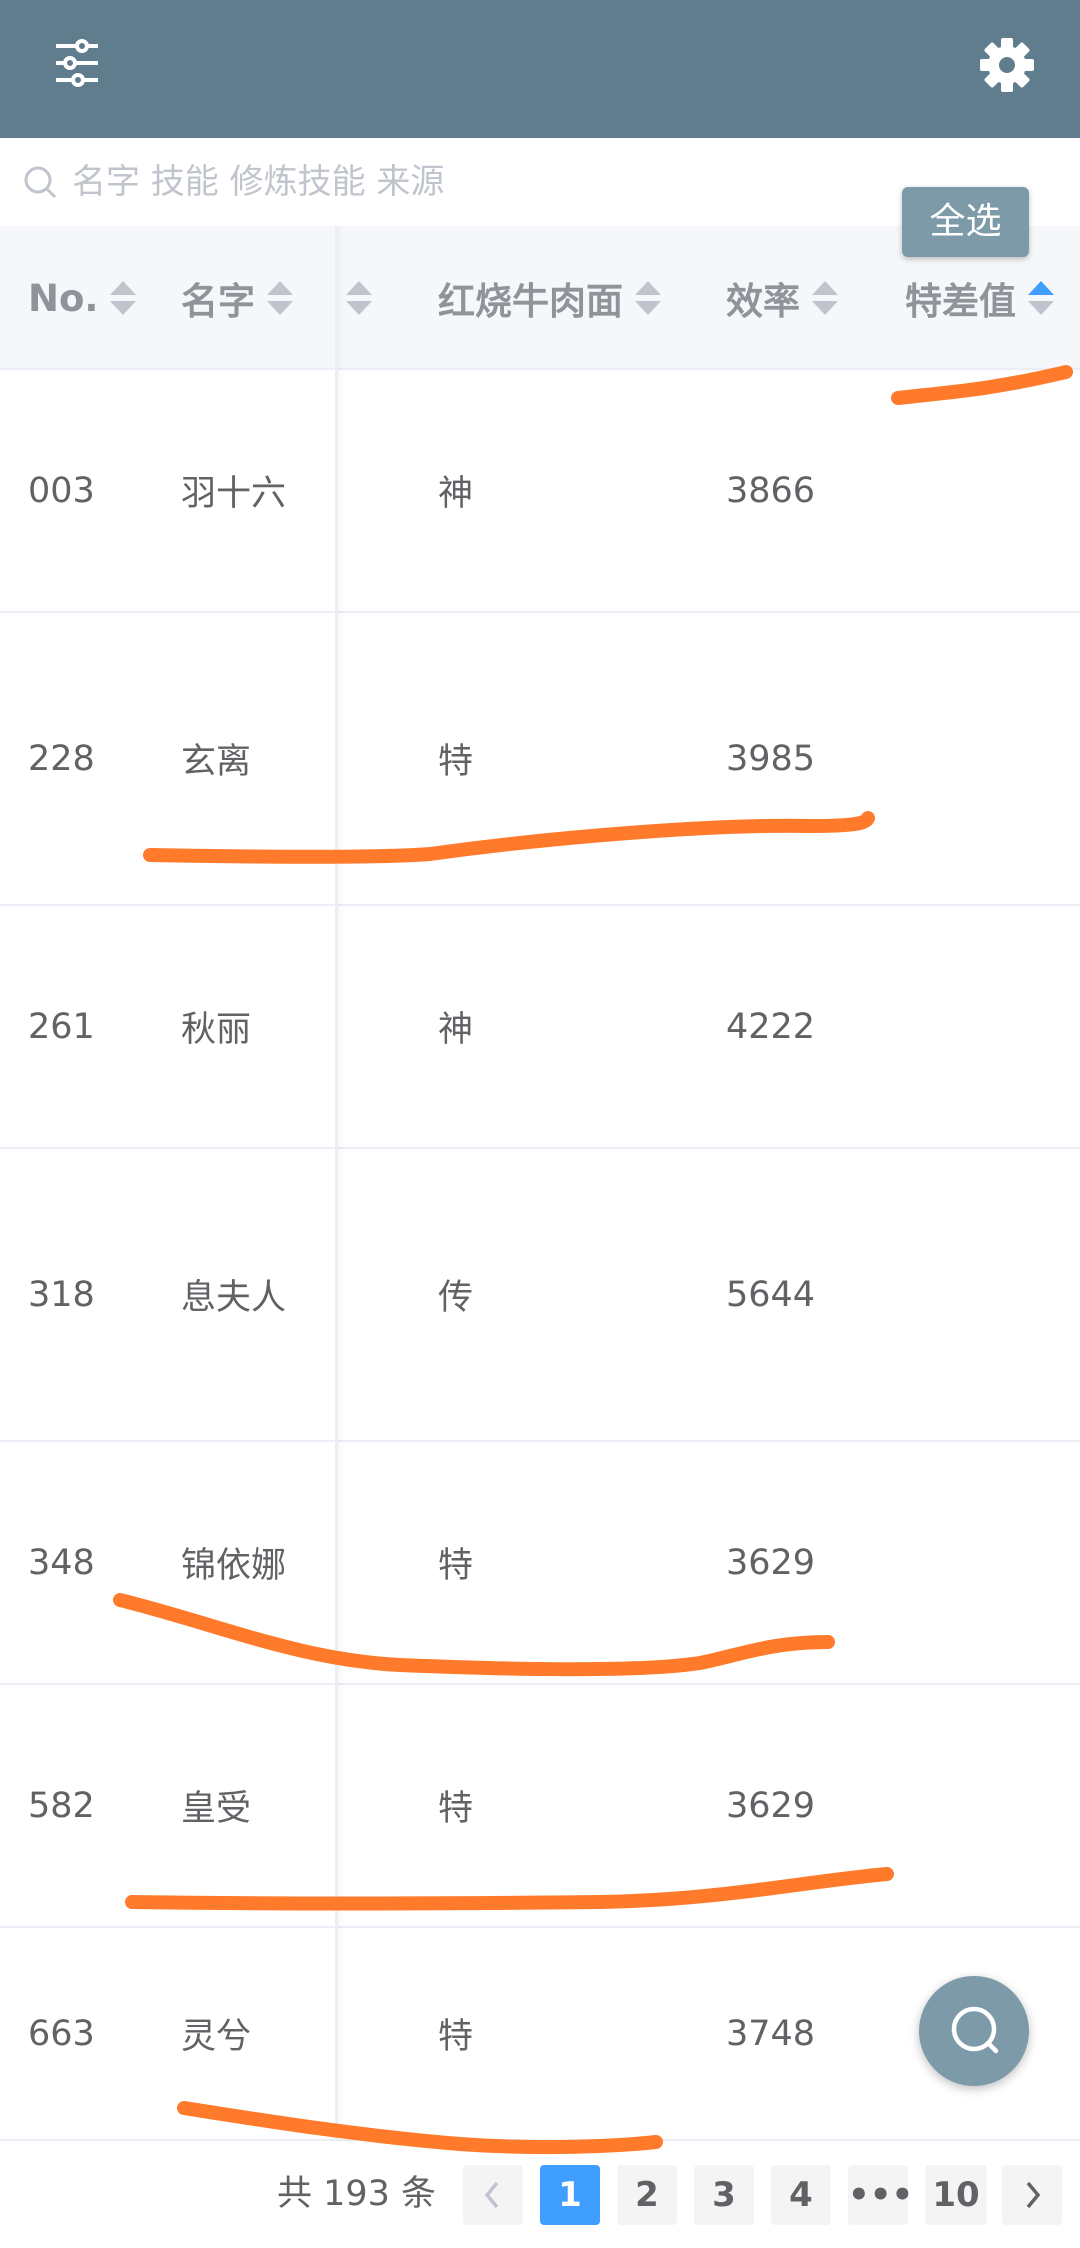  What do you see at coordinates (540, 69) in the screenshot?
I see `app-header` at bounding box center [540, 69].